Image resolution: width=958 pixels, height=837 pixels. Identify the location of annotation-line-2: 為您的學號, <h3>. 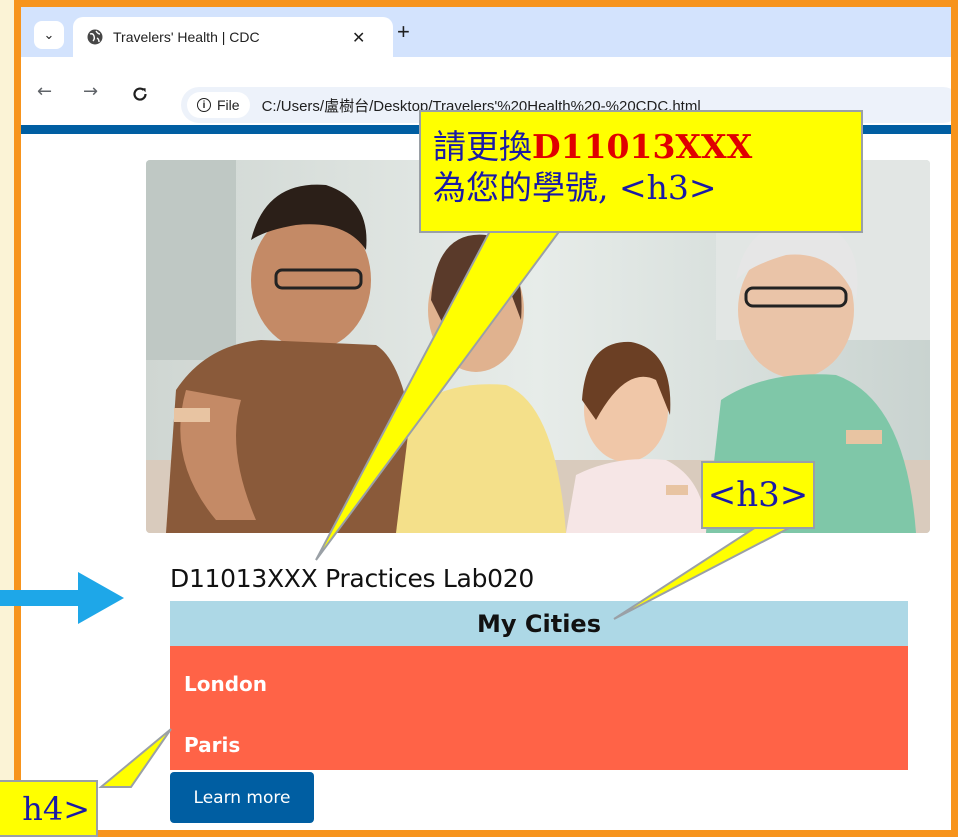
(575, 188).